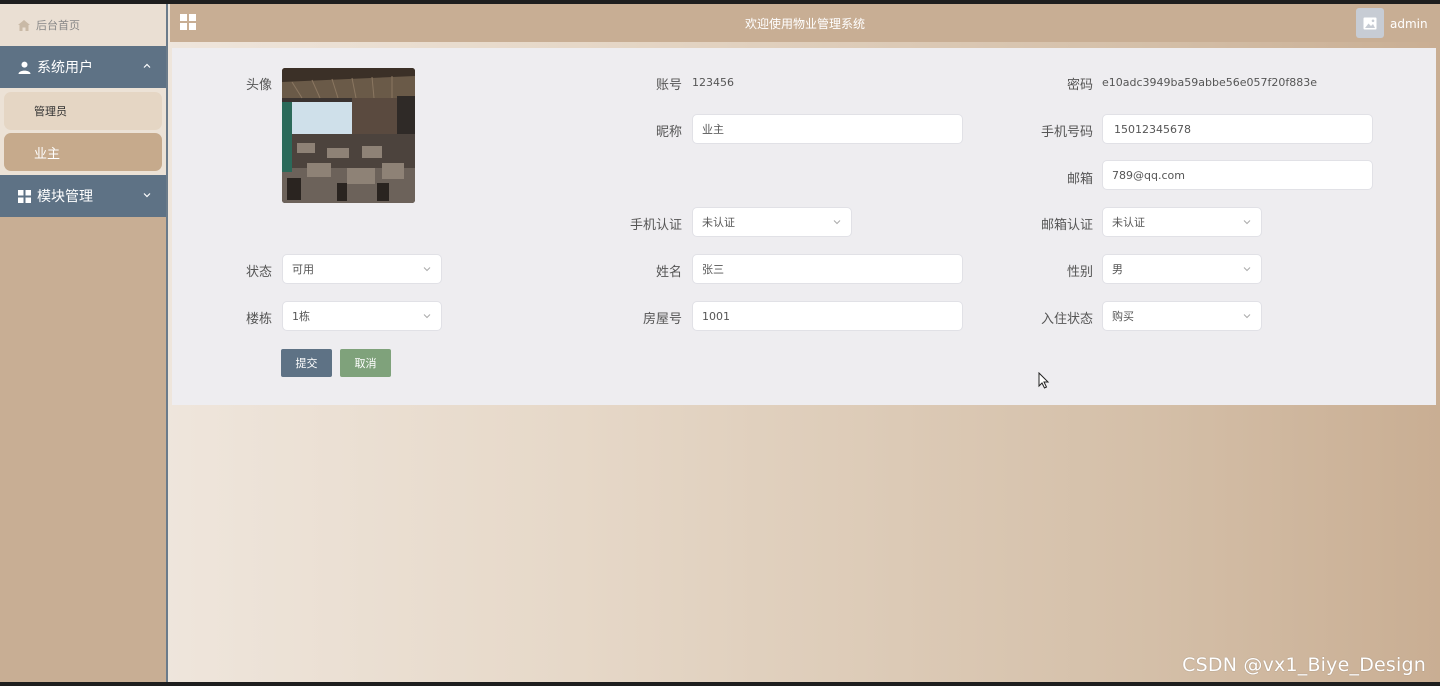 This screenshot has width=1440, height=686. I want to click on submit-button: 提交, so click(306, 363).